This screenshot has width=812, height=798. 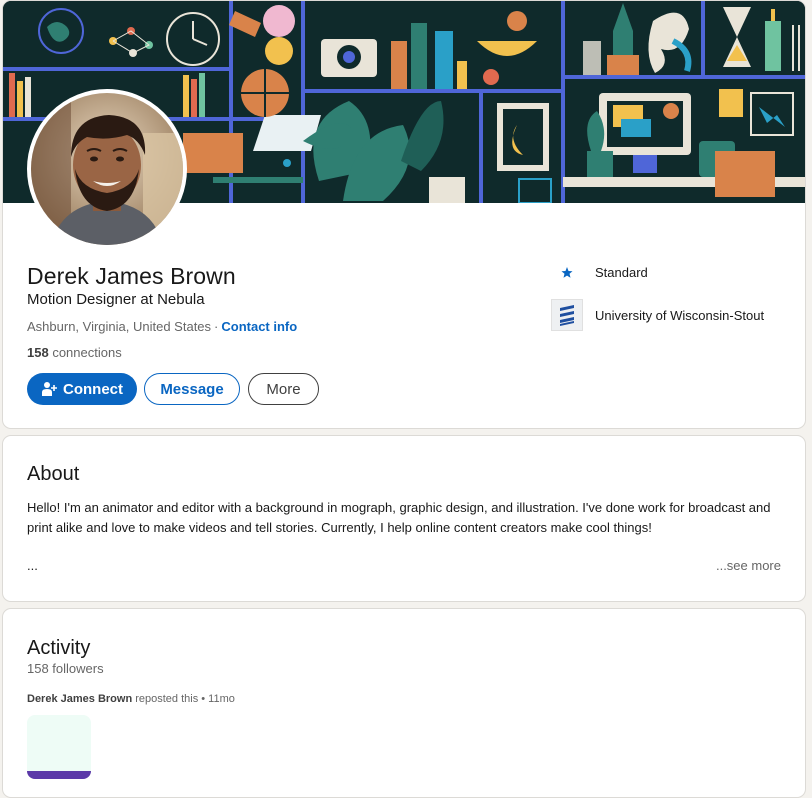 I want to click on side-standard: Standard, so click(x=599, y=272).